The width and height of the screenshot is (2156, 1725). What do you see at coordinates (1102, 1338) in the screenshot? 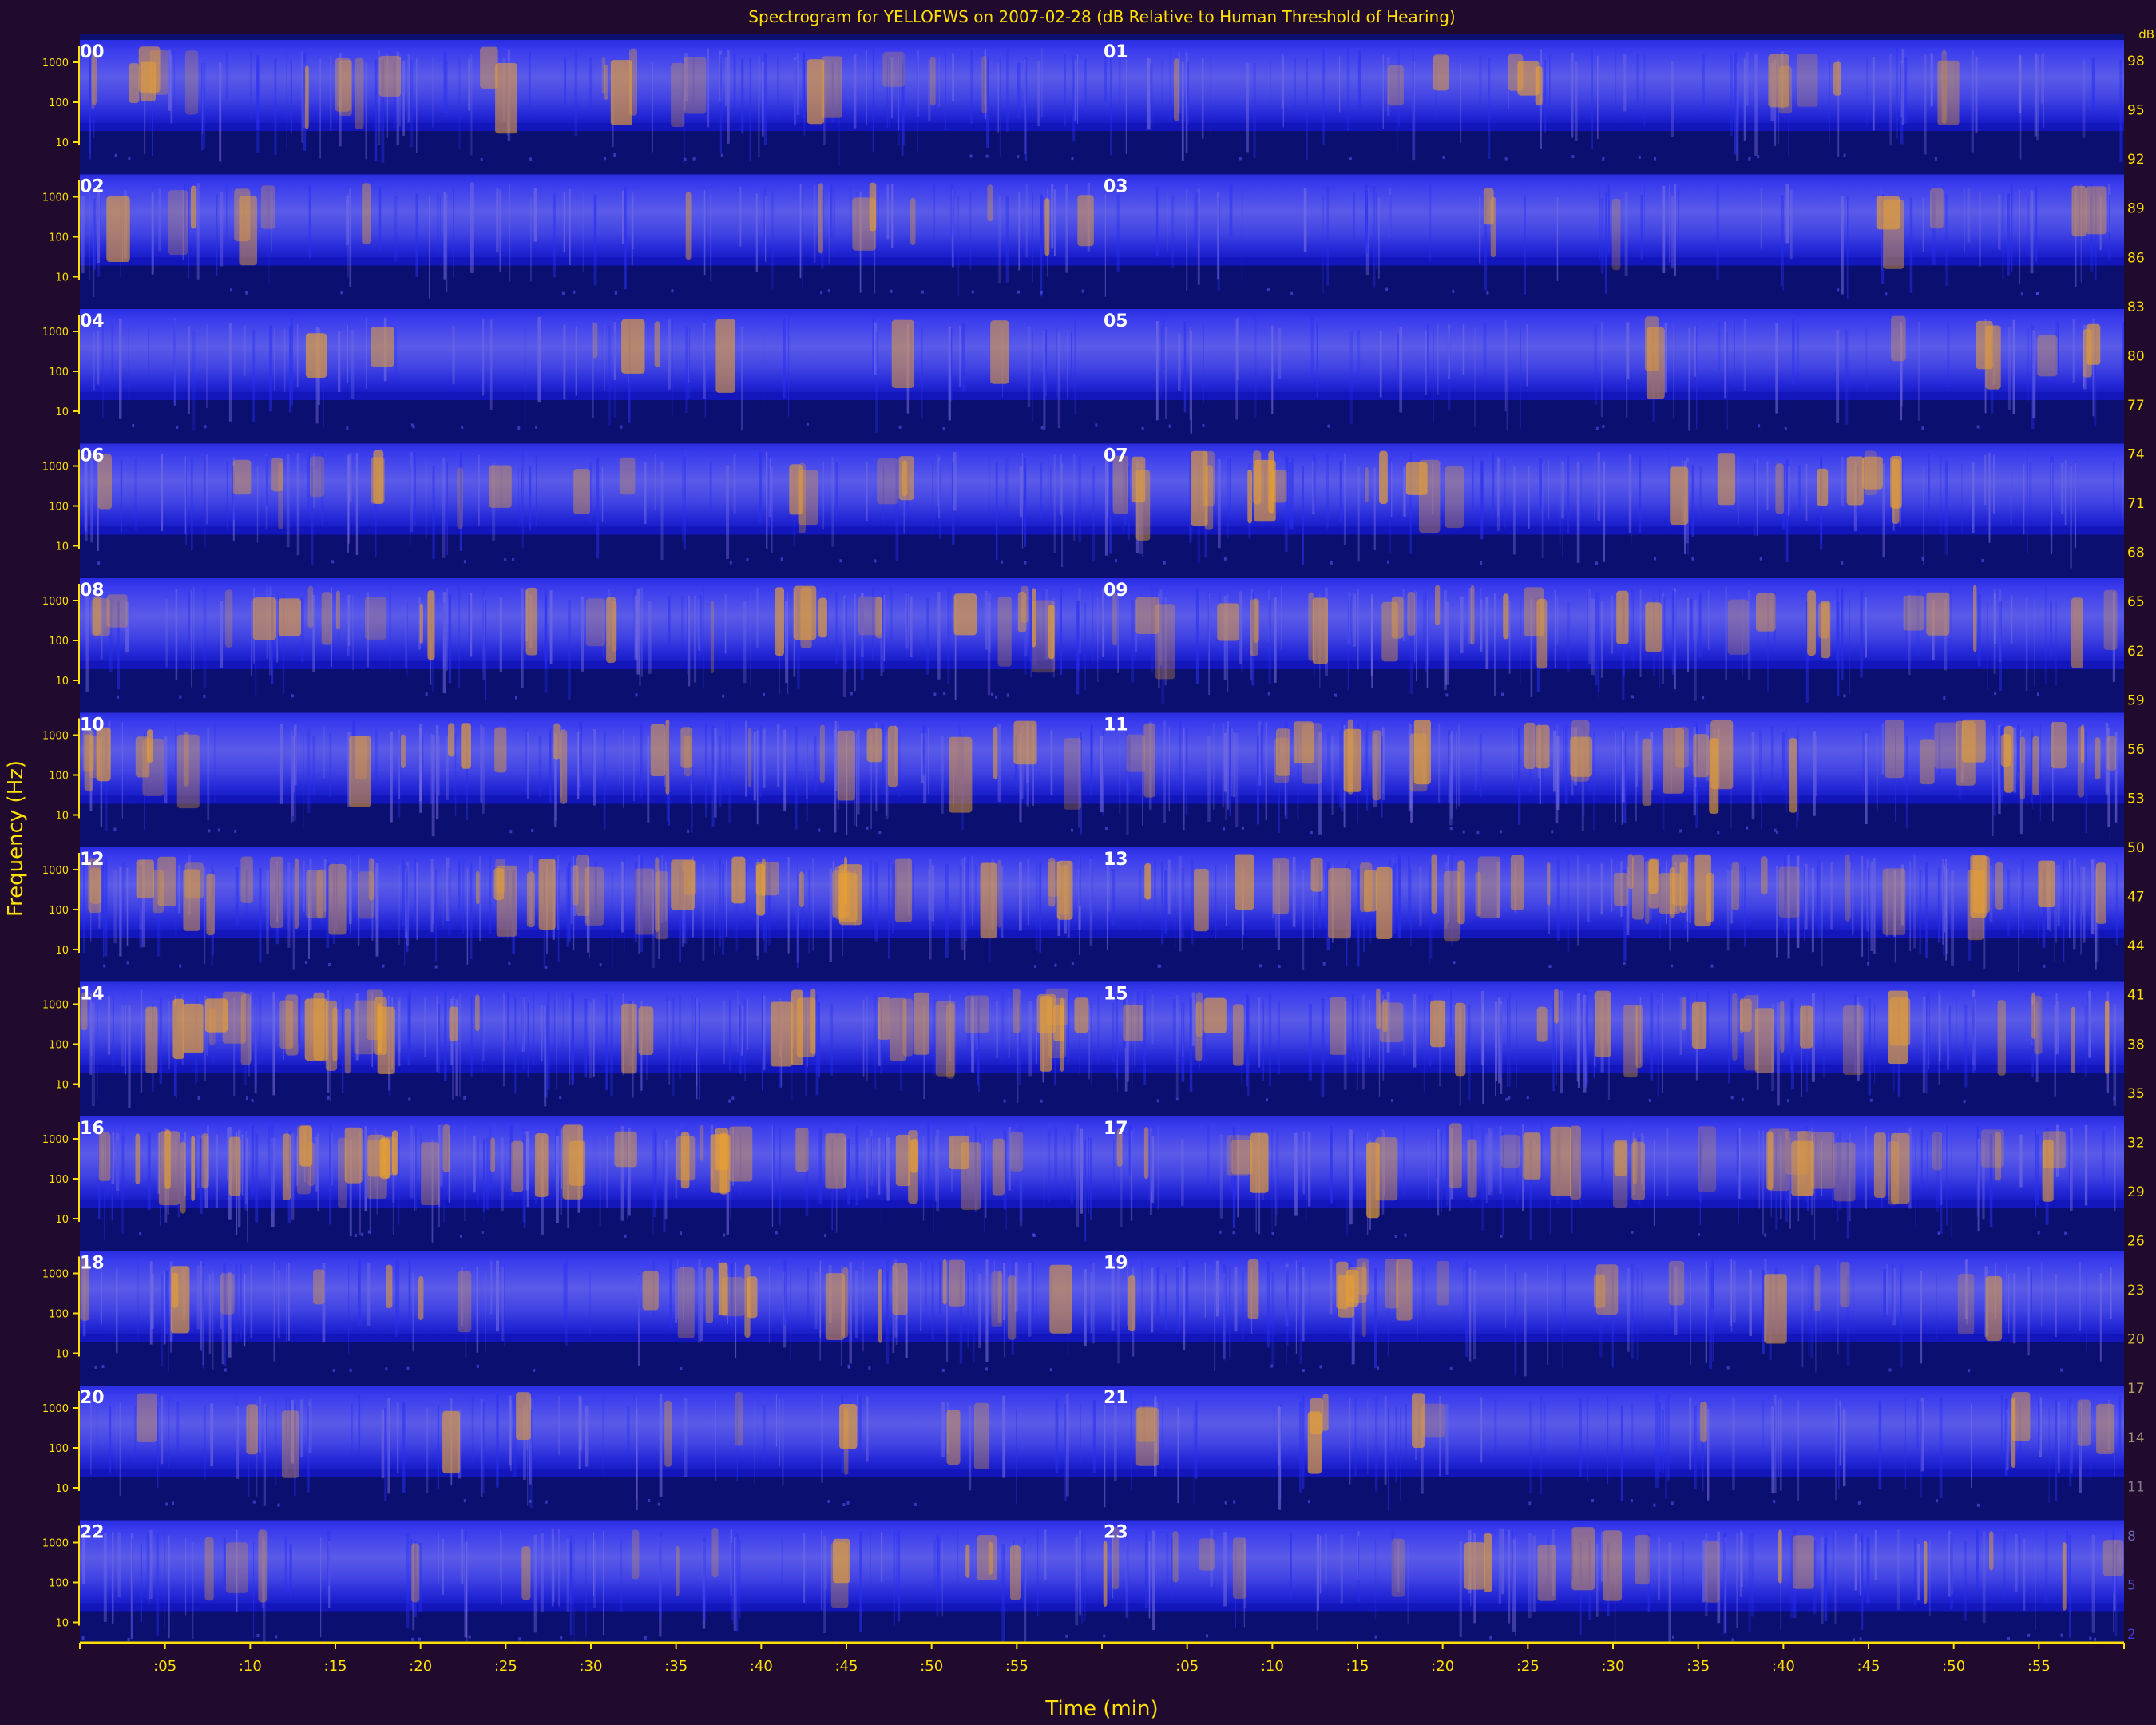
I see `band-lower-edge` at bounding box center [1102, 1338].